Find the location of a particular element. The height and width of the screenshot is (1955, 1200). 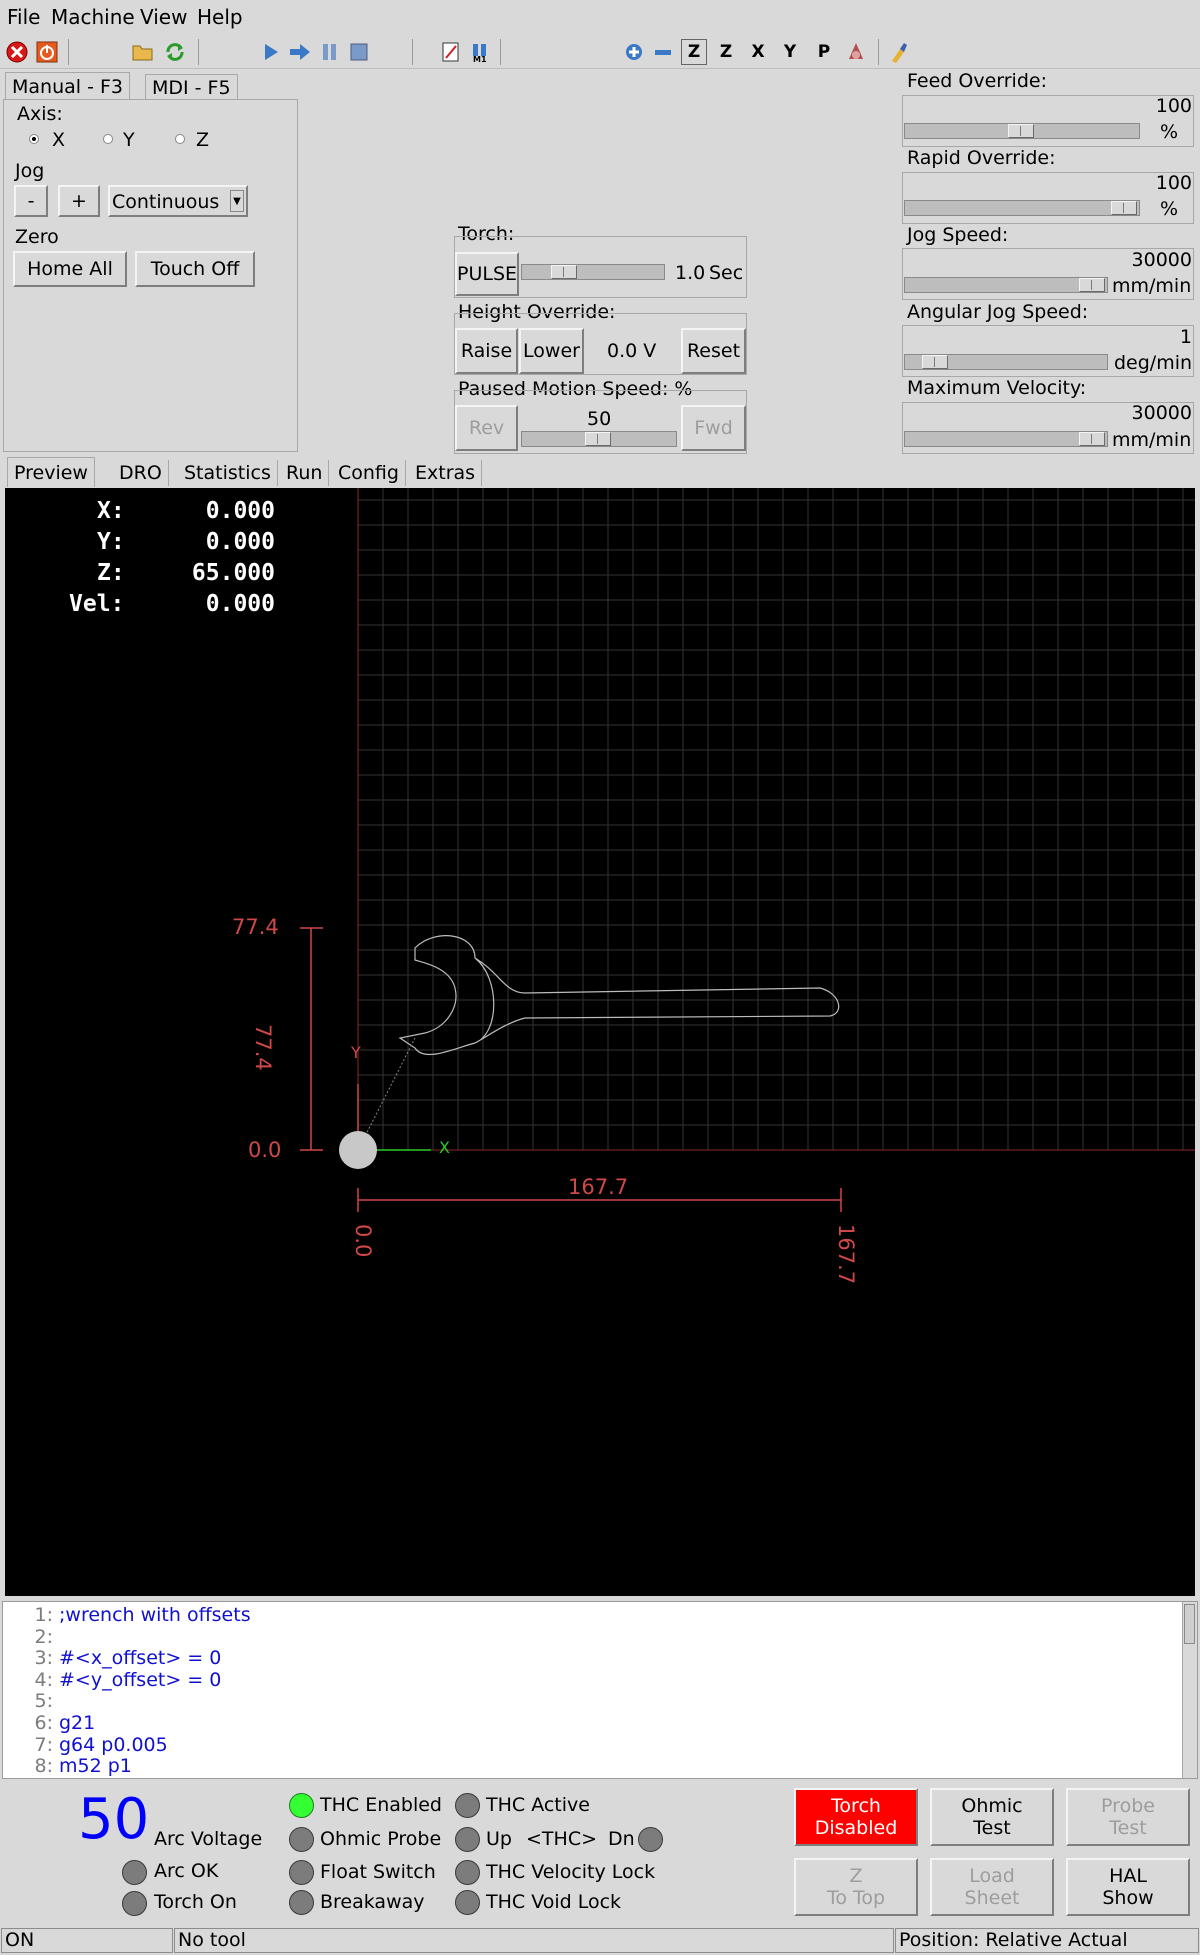

pause-icon is located at coordinates (330, 52).